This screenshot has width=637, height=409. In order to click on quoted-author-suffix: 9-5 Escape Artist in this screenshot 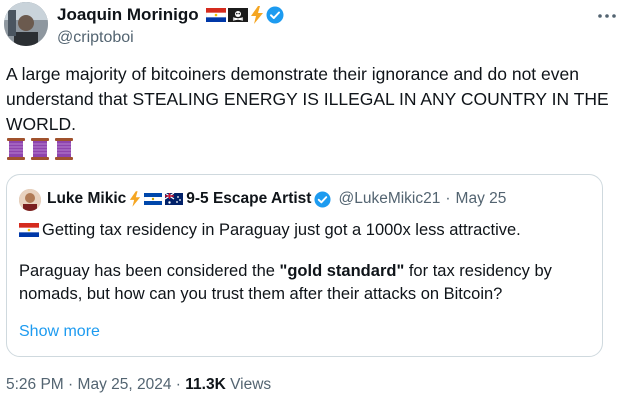, I will do `click(248, 199)`.